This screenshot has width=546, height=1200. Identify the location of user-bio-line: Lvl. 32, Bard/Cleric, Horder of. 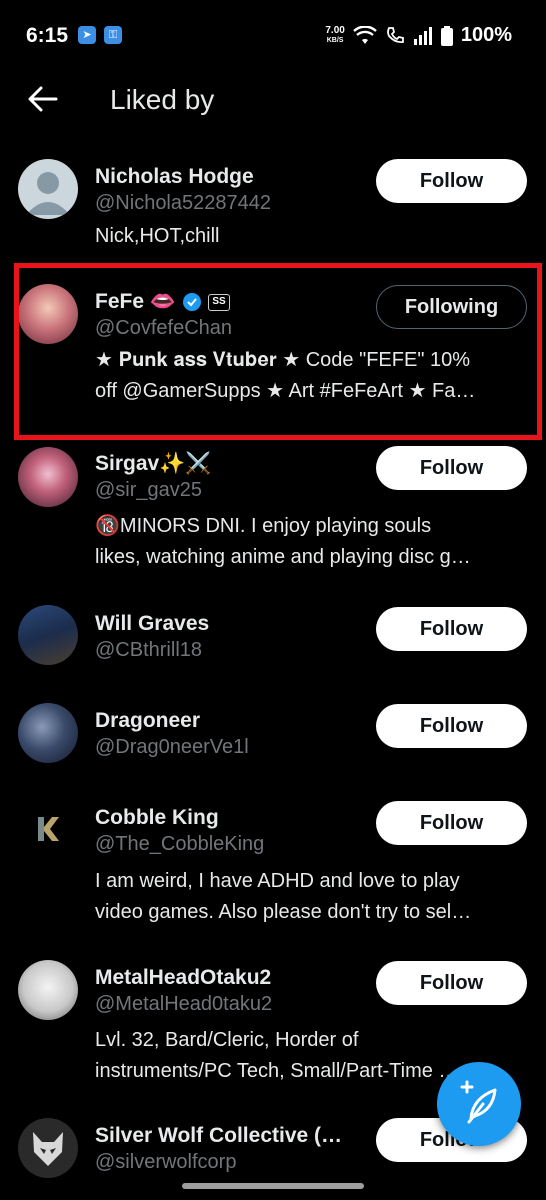
(227, 1040).